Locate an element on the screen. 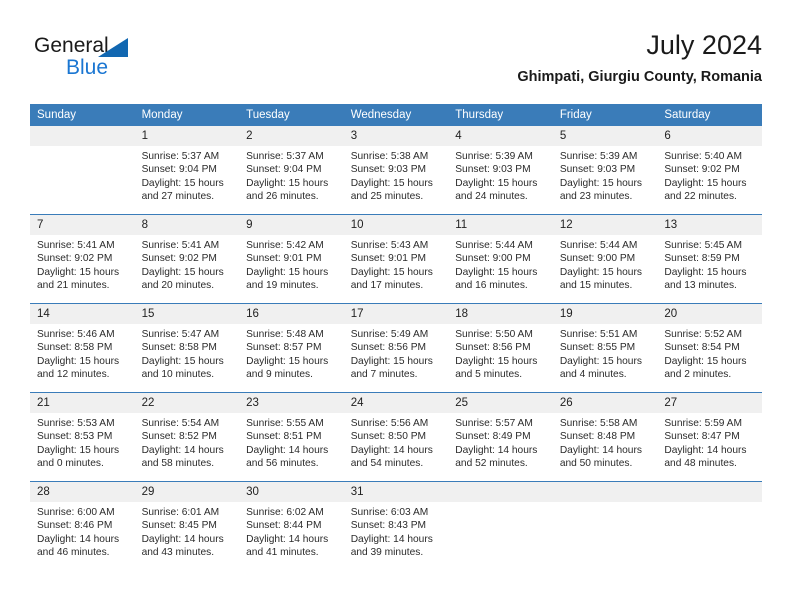 The width and height of the screenshot is (792, 612). daylight-text-line2: and 23 minutes. is located at coordinates (596, 197).